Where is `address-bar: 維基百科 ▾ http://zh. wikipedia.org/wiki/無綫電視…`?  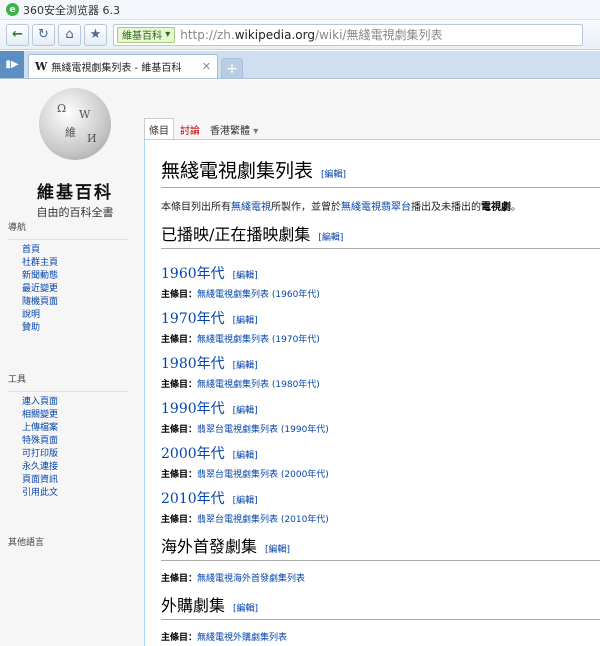
address-bar: 維基百科 ▾ http://zh. wikipedia.org/wiki/無綫電視… is located at coordinates (348, 34).